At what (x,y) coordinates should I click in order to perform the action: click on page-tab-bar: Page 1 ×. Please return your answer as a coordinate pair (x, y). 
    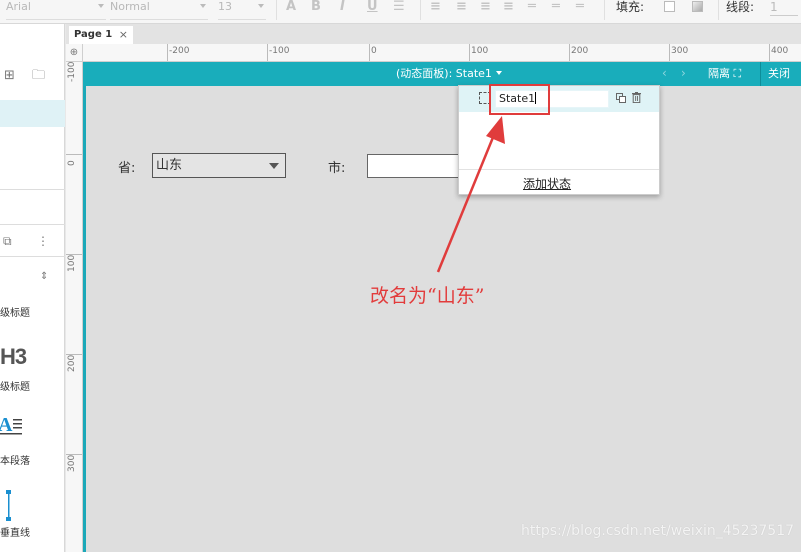
    Looking at the image, I should click on (433, 34).